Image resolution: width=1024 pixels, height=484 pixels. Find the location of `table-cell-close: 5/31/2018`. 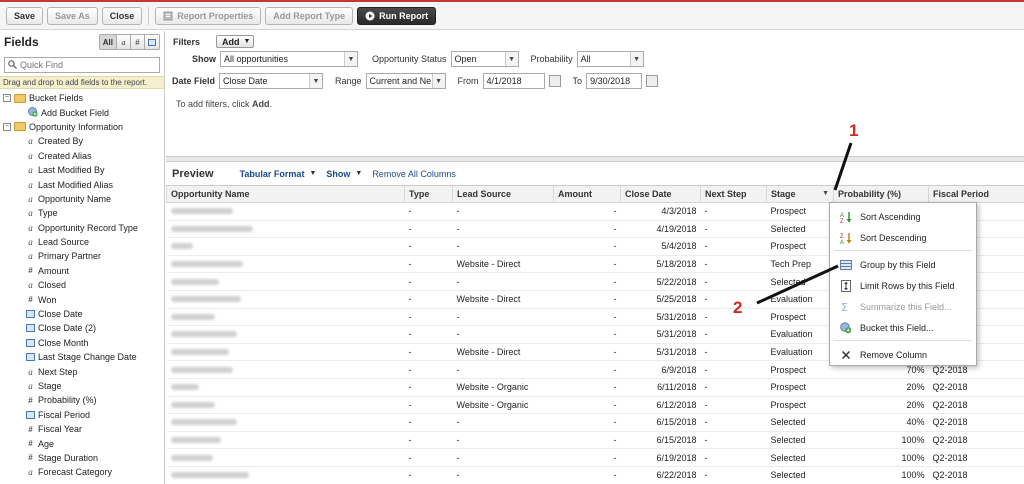

table-cell-close: 5/31/2018 is located at coordinates (660, 352).